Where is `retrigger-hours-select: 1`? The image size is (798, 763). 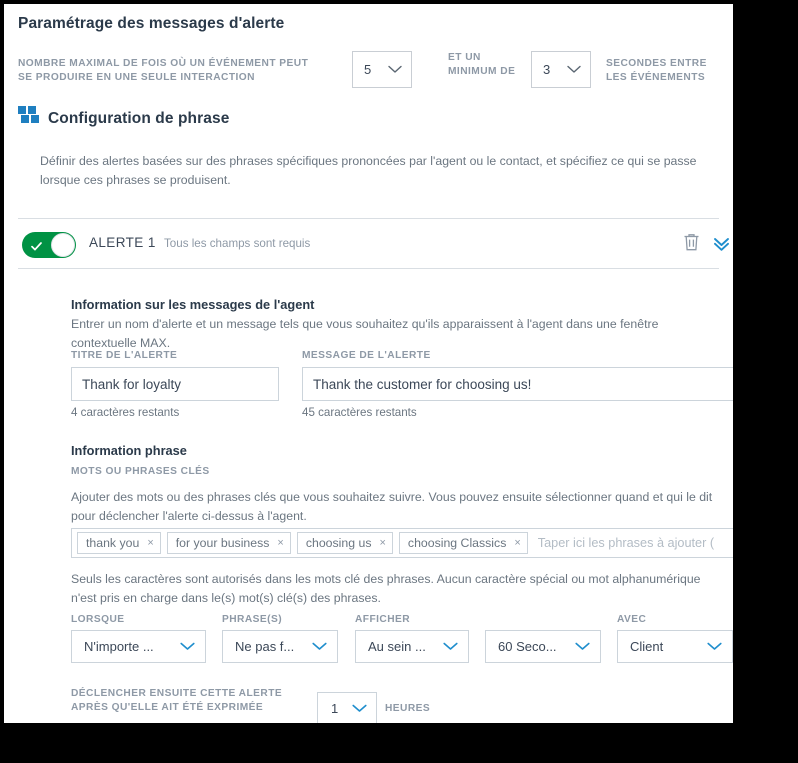 retrigger-hours-select: 1 is located at coordinates (347, 707).